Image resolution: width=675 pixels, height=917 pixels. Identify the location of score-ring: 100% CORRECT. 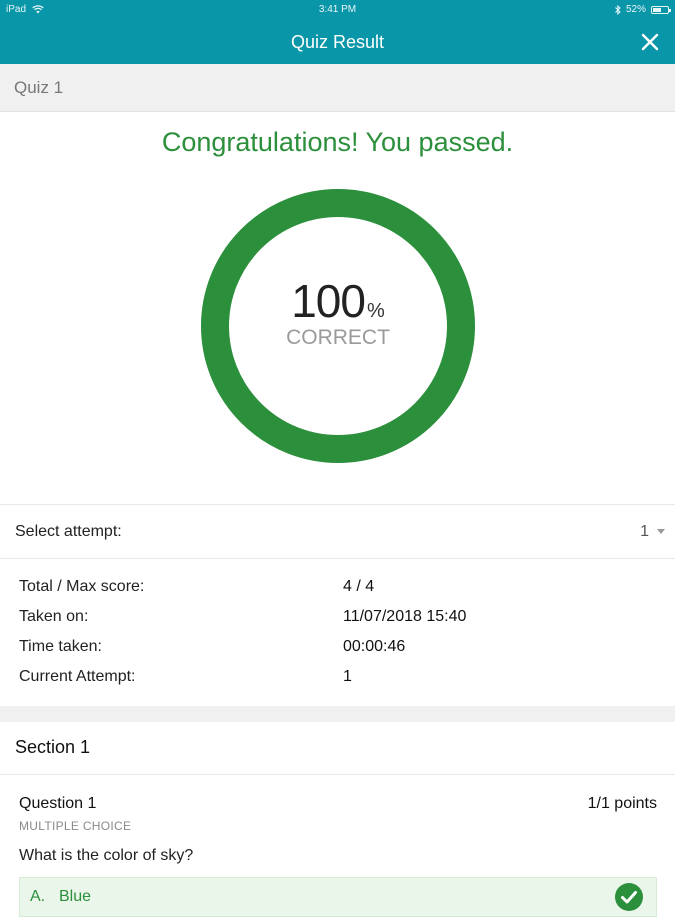
(338, 326).